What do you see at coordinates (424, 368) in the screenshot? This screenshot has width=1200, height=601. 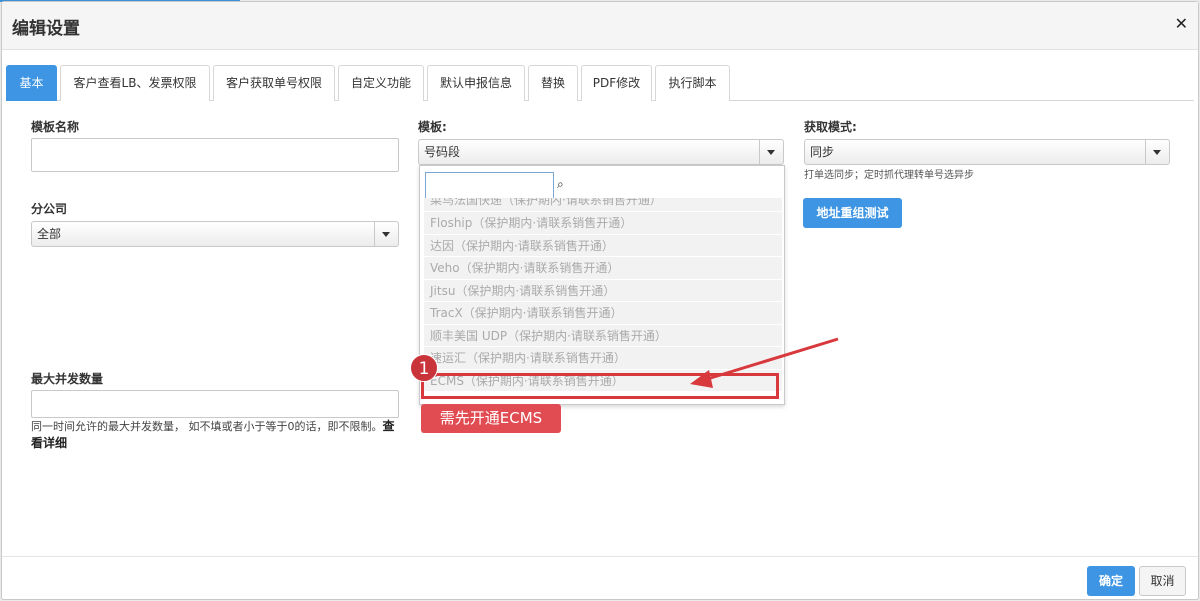 I see `step-number-badge: 1` at bounding box center [424, 368].